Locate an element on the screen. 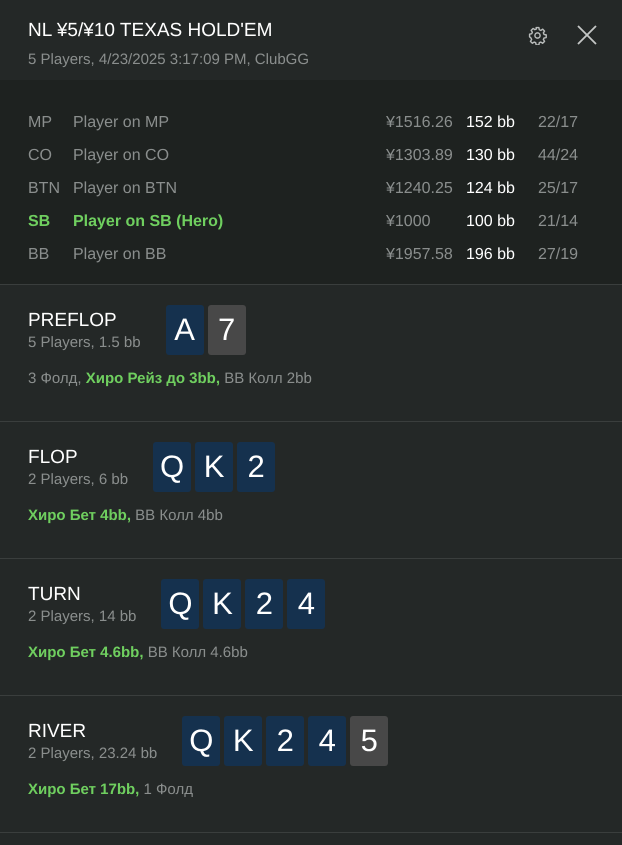 The image size is (622, 845). player-name: Player on SB (Hero) is located at coordinates (148, 221).